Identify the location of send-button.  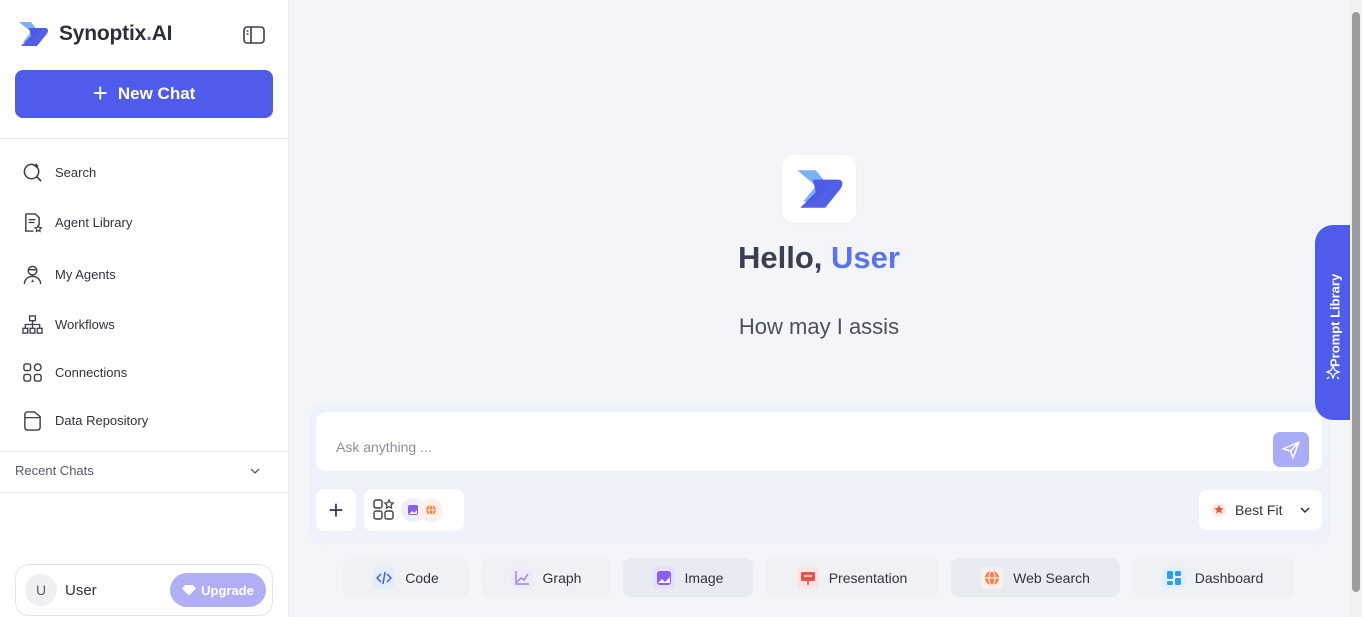
(1291, 449).